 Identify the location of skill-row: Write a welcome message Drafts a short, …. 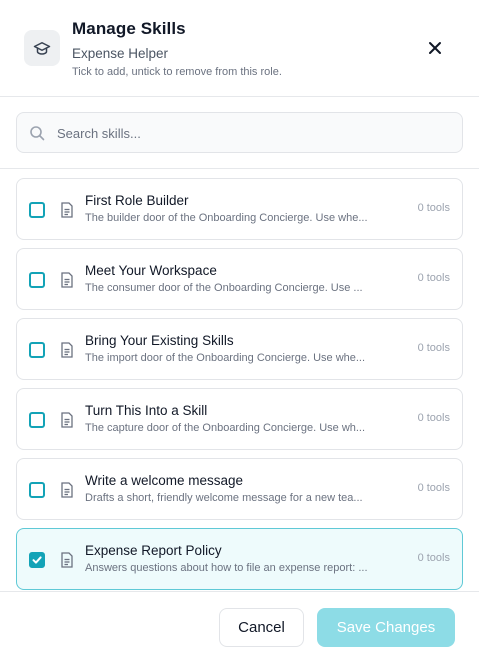
(239, 489).